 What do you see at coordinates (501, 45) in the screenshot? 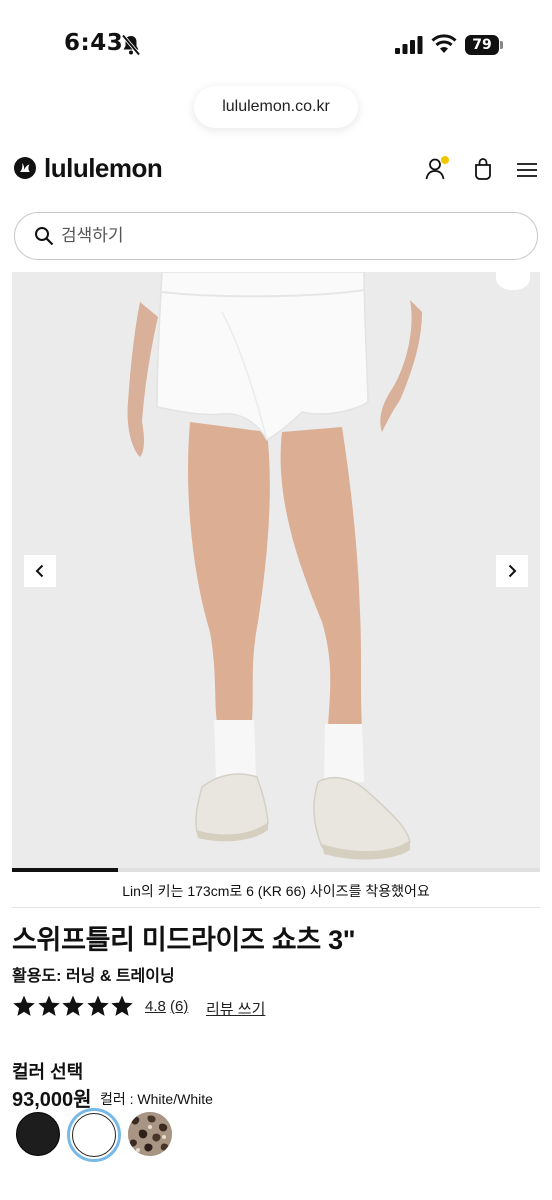
I see `battery-nub` at bounding box center [501, 45].